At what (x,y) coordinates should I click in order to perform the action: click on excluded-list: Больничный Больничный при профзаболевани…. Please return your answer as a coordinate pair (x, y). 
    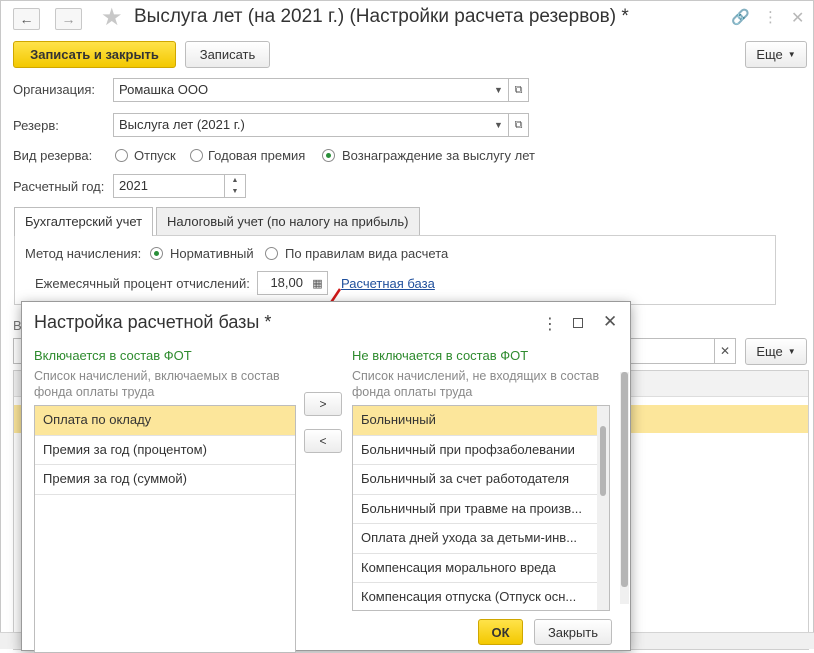
    Looking at the image, I should click on (481, 508).